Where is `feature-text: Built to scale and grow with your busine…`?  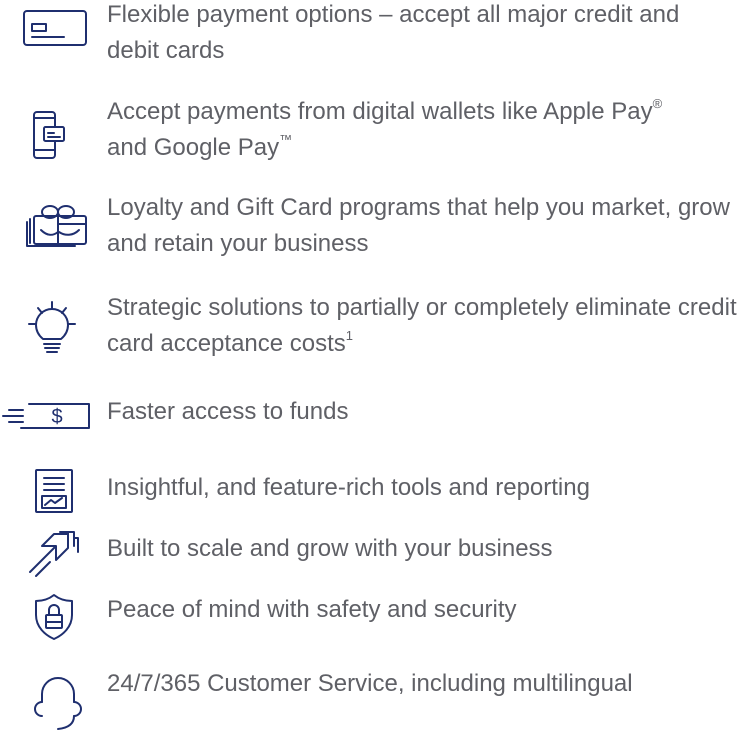
feature-text: Built to scale and grow with your busine… is located at coordinates (330, 548).